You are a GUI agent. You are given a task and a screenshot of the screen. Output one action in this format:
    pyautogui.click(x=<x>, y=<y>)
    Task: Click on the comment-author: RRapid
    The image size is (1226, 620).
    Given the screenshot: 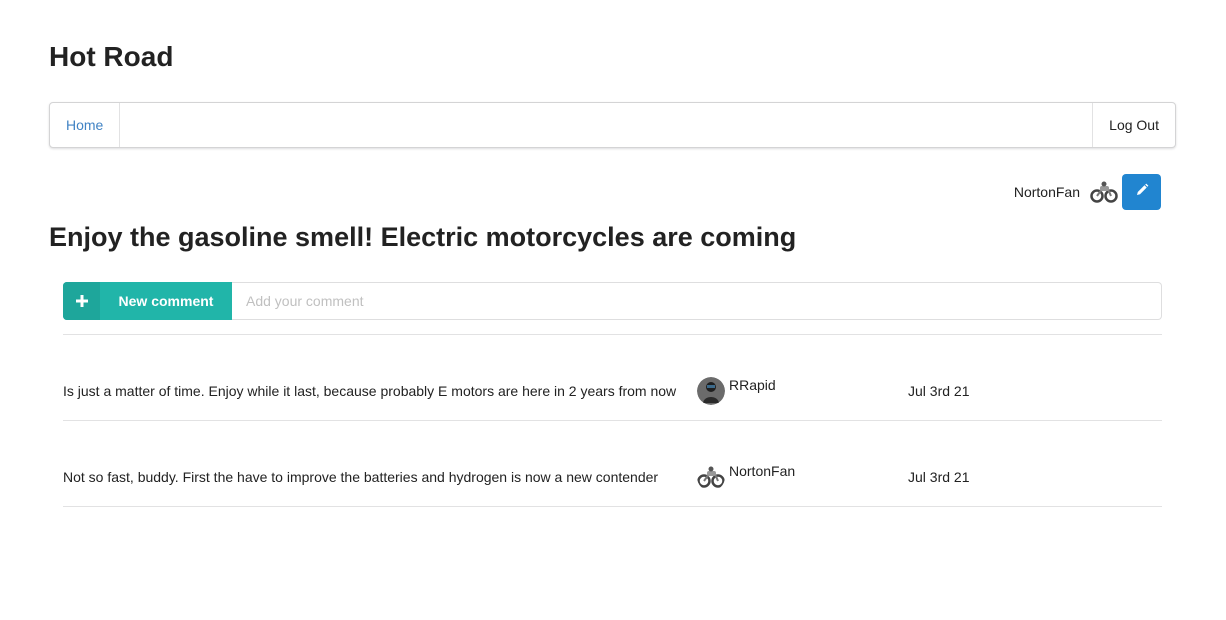 What is the action you would take?
    pyautogui.click(x=736, y=391)
    